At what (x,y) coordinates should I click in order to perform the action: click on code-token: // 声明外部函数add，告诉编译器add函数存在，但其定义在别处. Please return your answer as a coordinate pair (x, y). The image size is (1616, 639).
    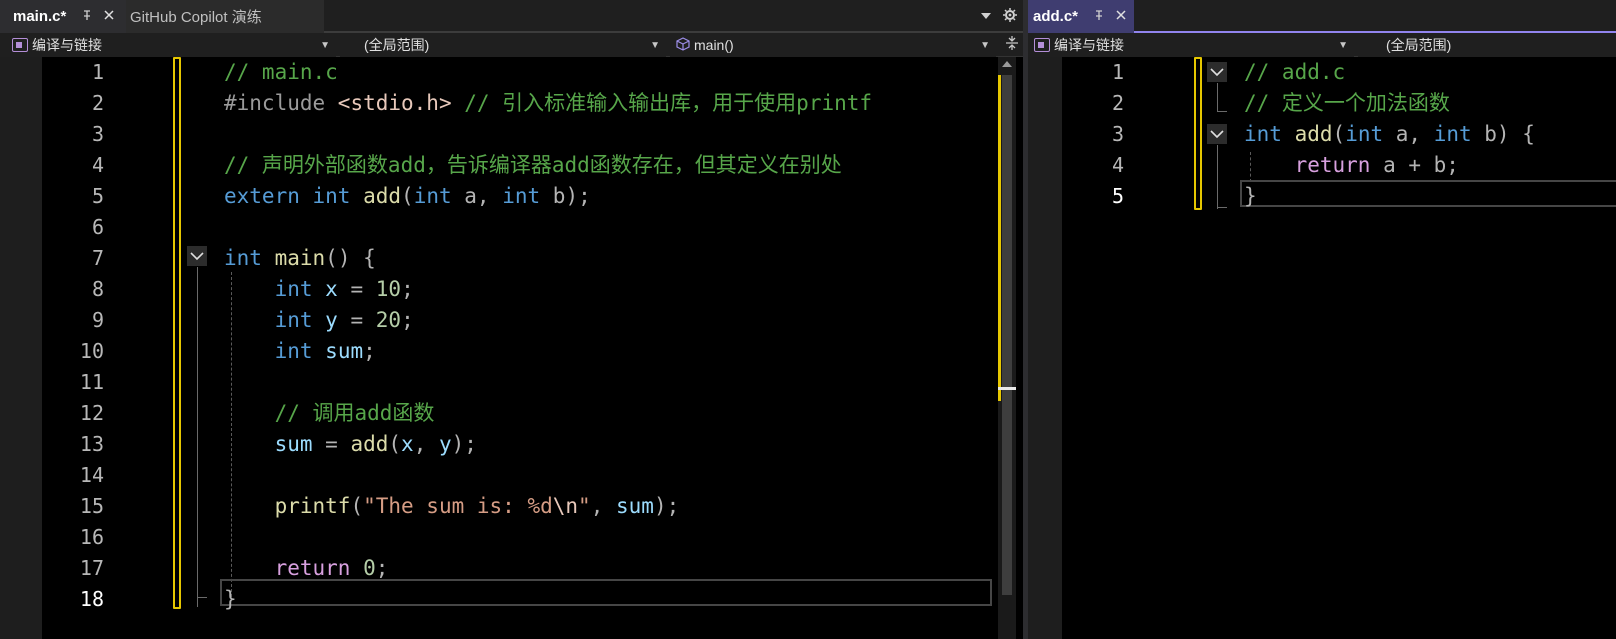
    Looking at the image, I should click on (533, 165).